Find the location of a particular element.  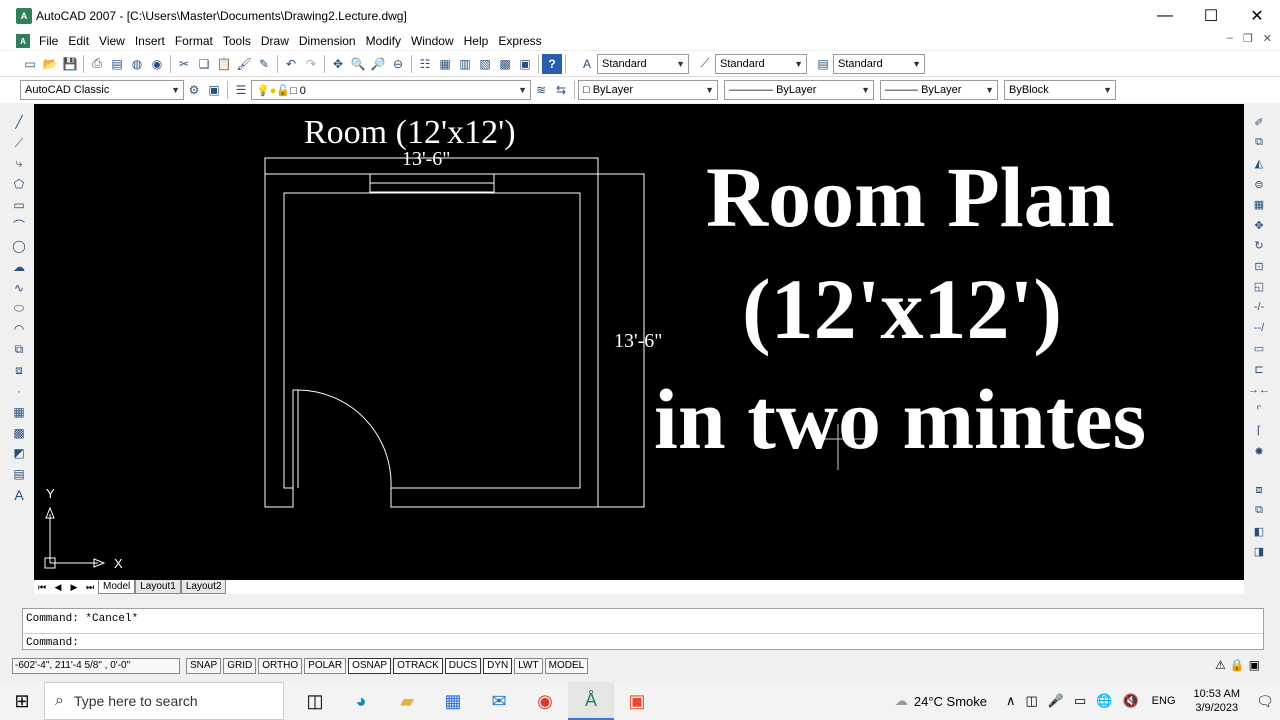

move-icon: ✥ is located at coordinates (1259, 225).